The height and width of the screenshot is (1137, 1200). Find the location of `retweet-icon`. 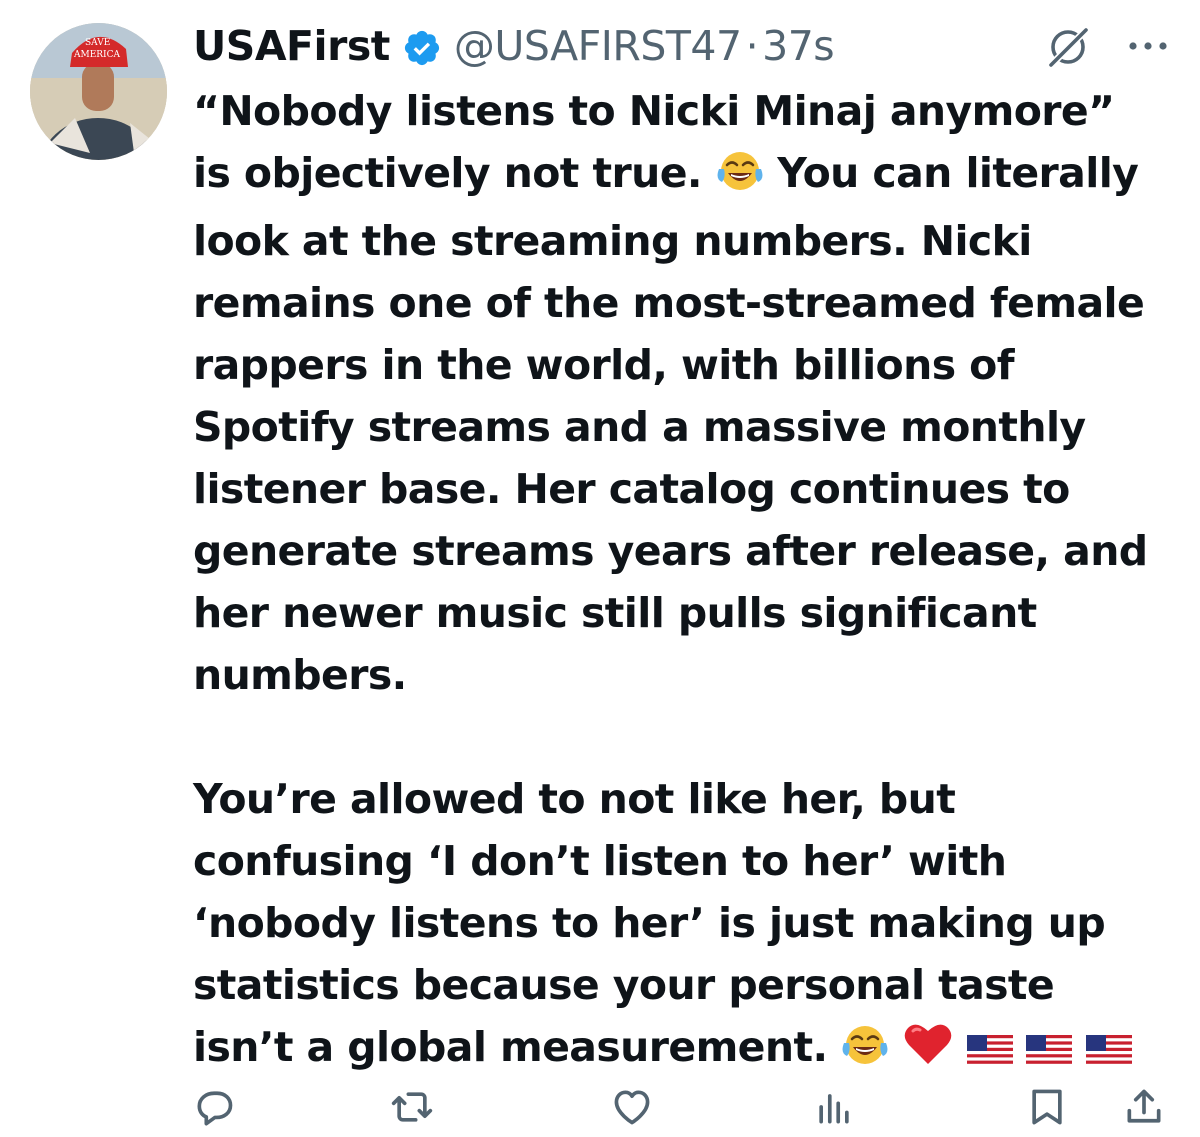

retweet-icon is located at coordinates (412, 1107).